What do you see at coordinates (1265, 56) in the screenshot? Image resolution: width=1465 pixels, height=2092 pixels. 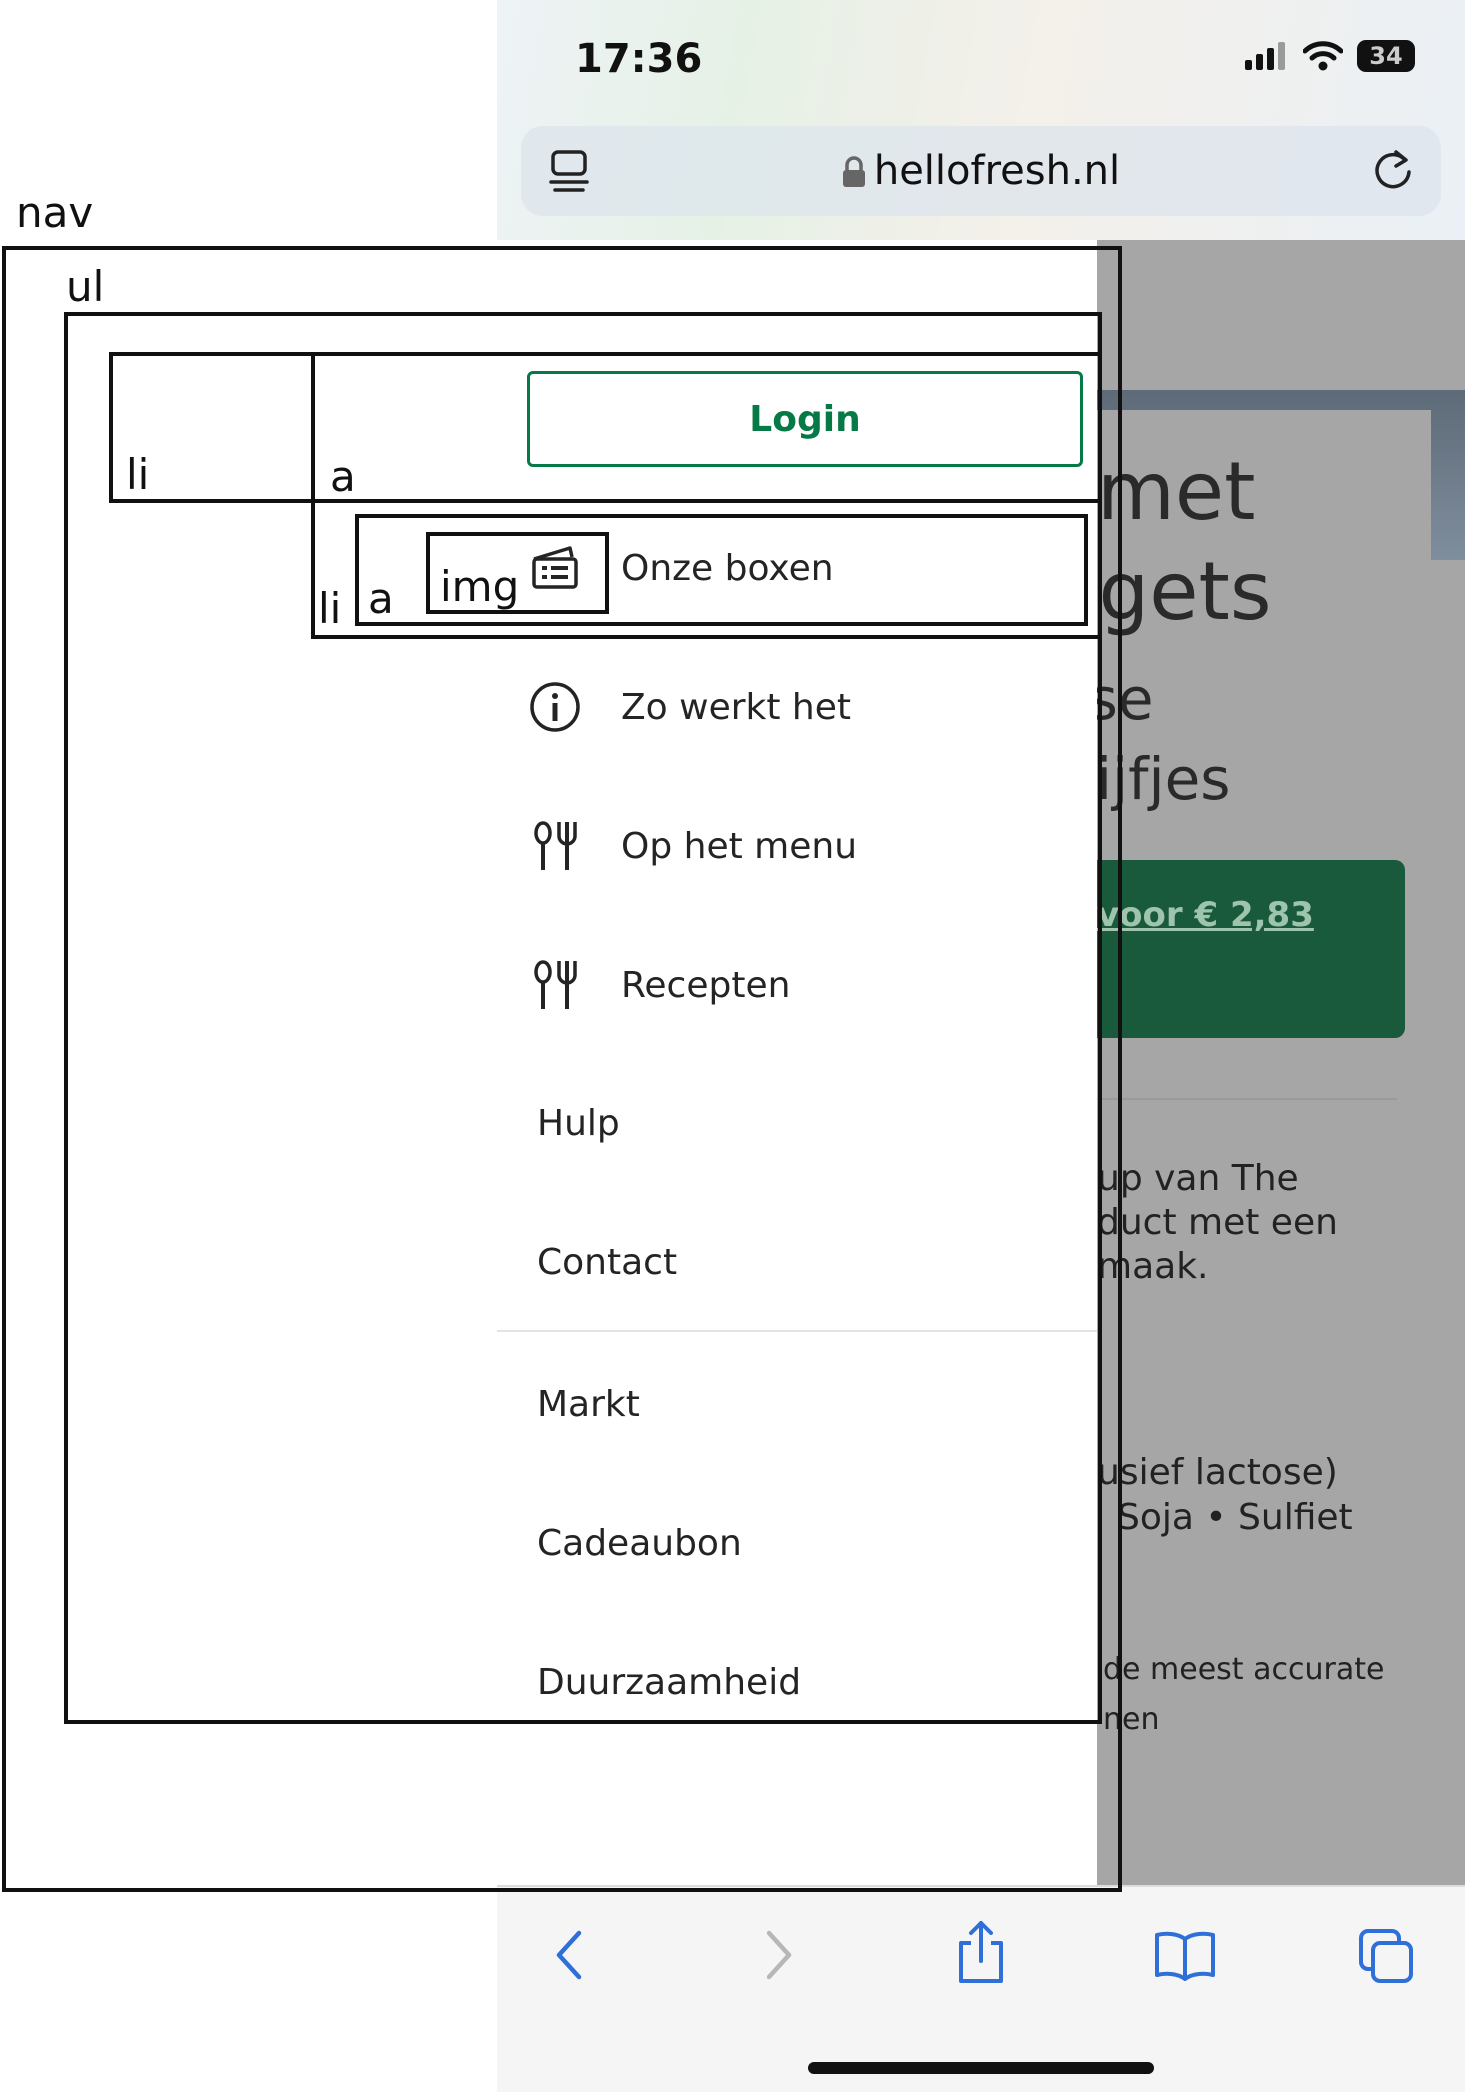 I see `signal-icon` at bounding box center [1265, 56].